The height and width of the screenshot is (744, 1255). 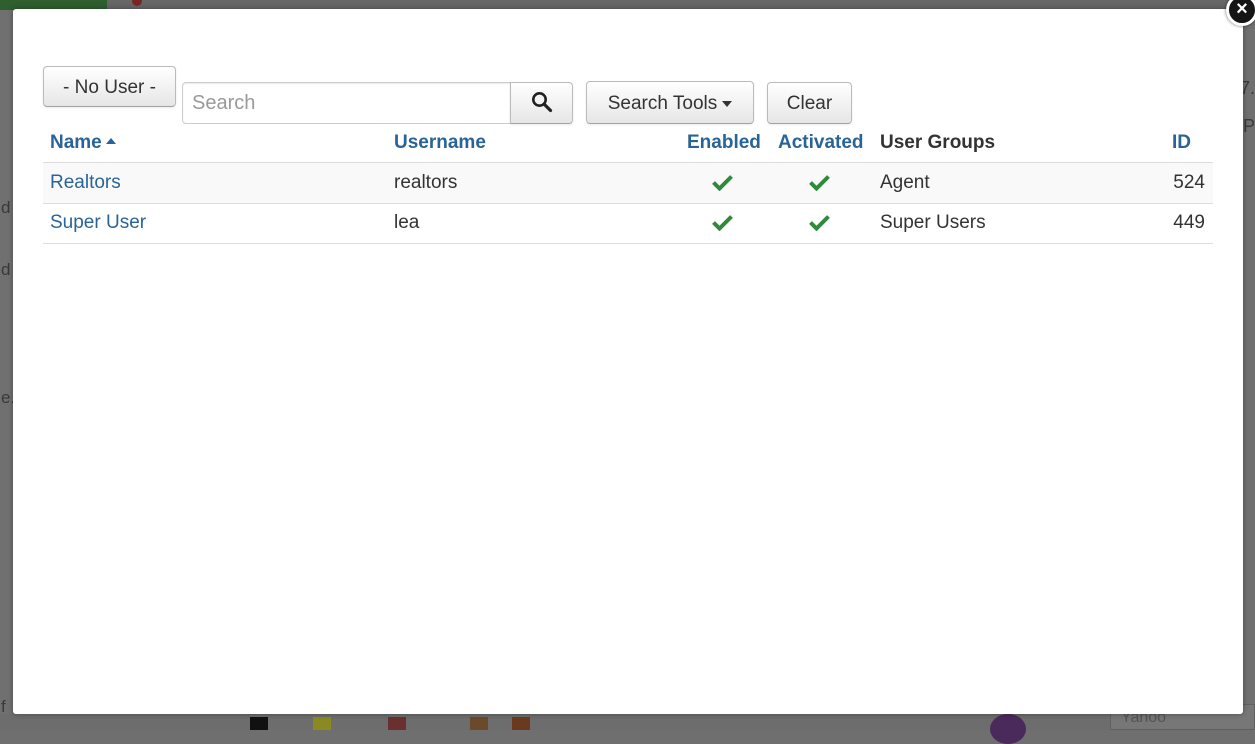 I want to click on search-button, so click(x=541, y=103).